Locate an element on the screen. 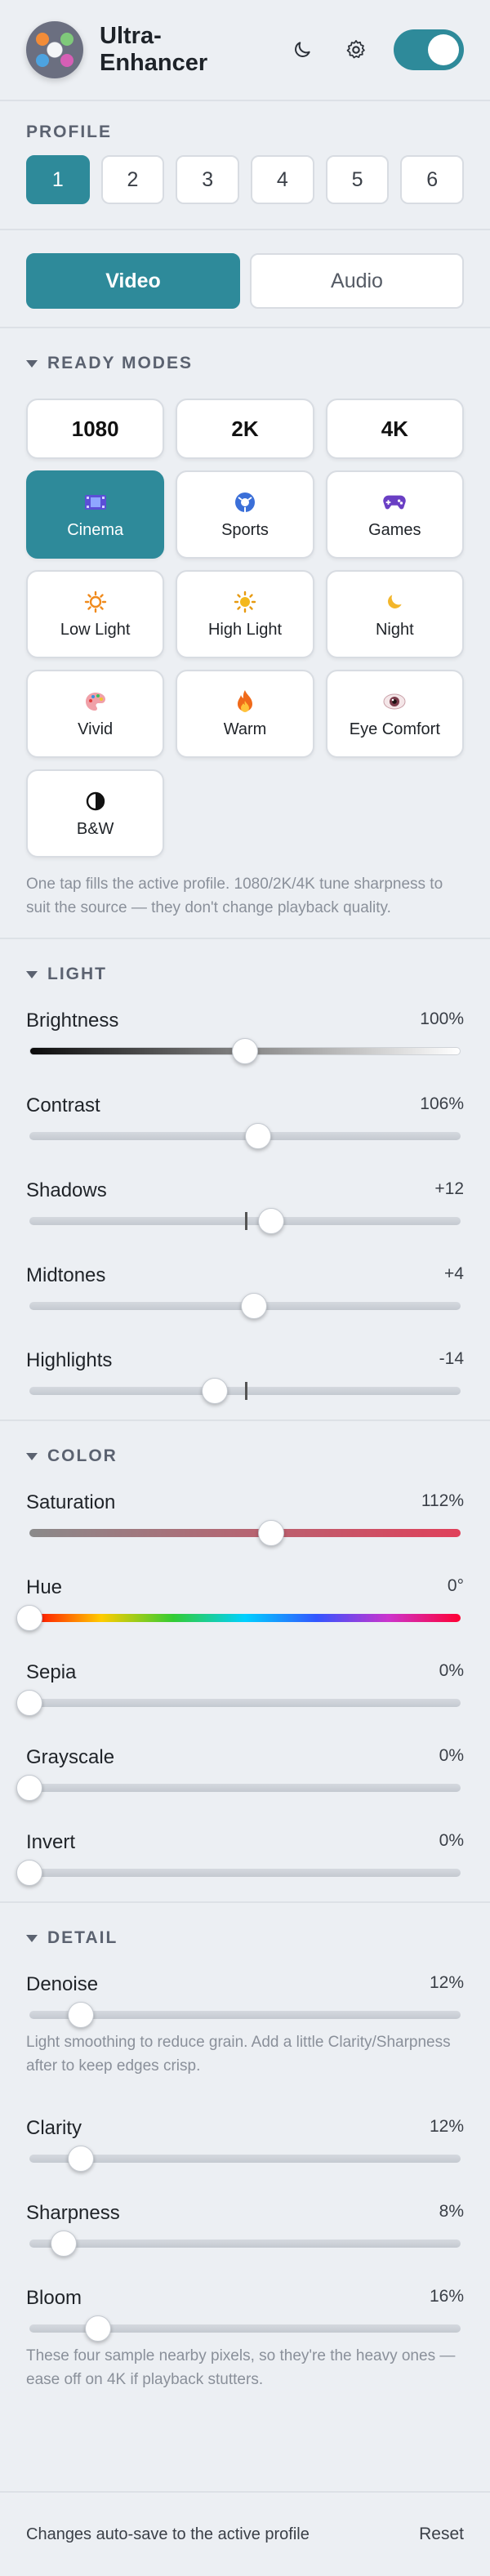 The image size is (490, 2576). slider-value: 0% is located at coordinates (451, 1840).